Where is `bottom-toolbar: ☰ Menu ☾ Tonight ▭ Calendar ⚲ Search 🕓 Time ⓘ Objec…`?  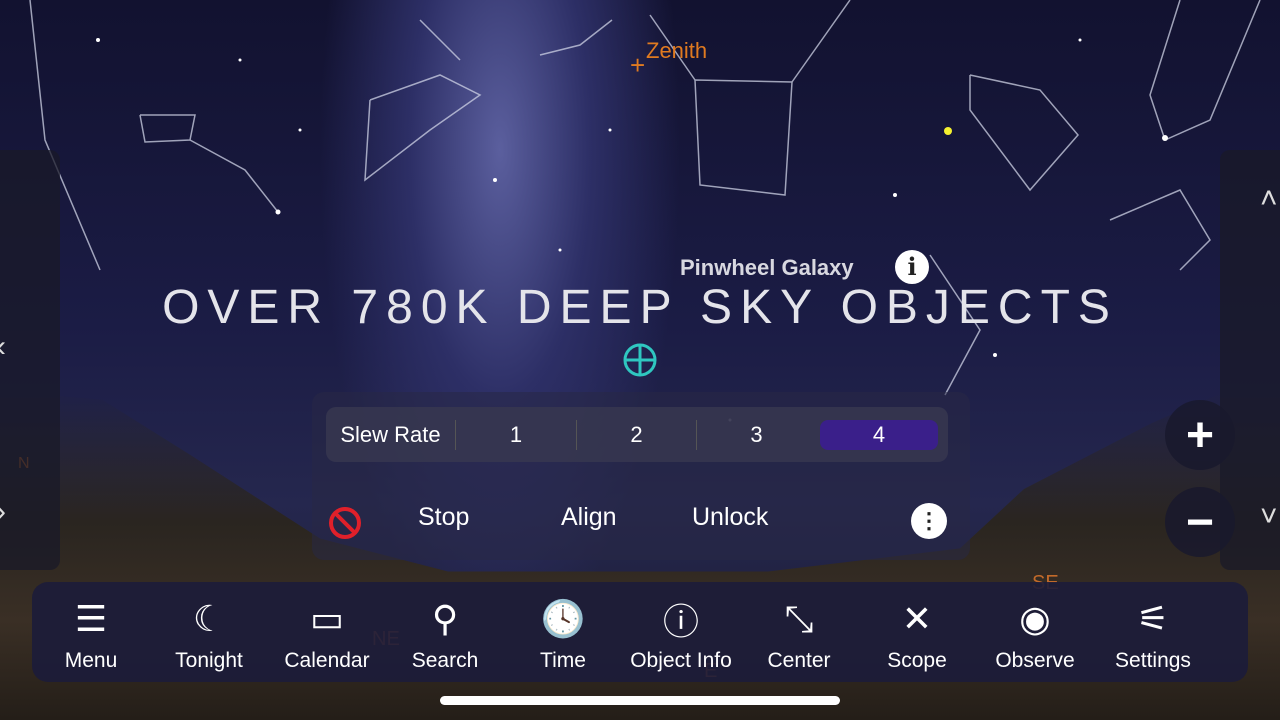
bottom-toolbar: ☰ Menu ☾ Tonight ▭ Calendar ⚲ Search 🕓 Time ⓘ Objec… is located at coordinates (640, 632).